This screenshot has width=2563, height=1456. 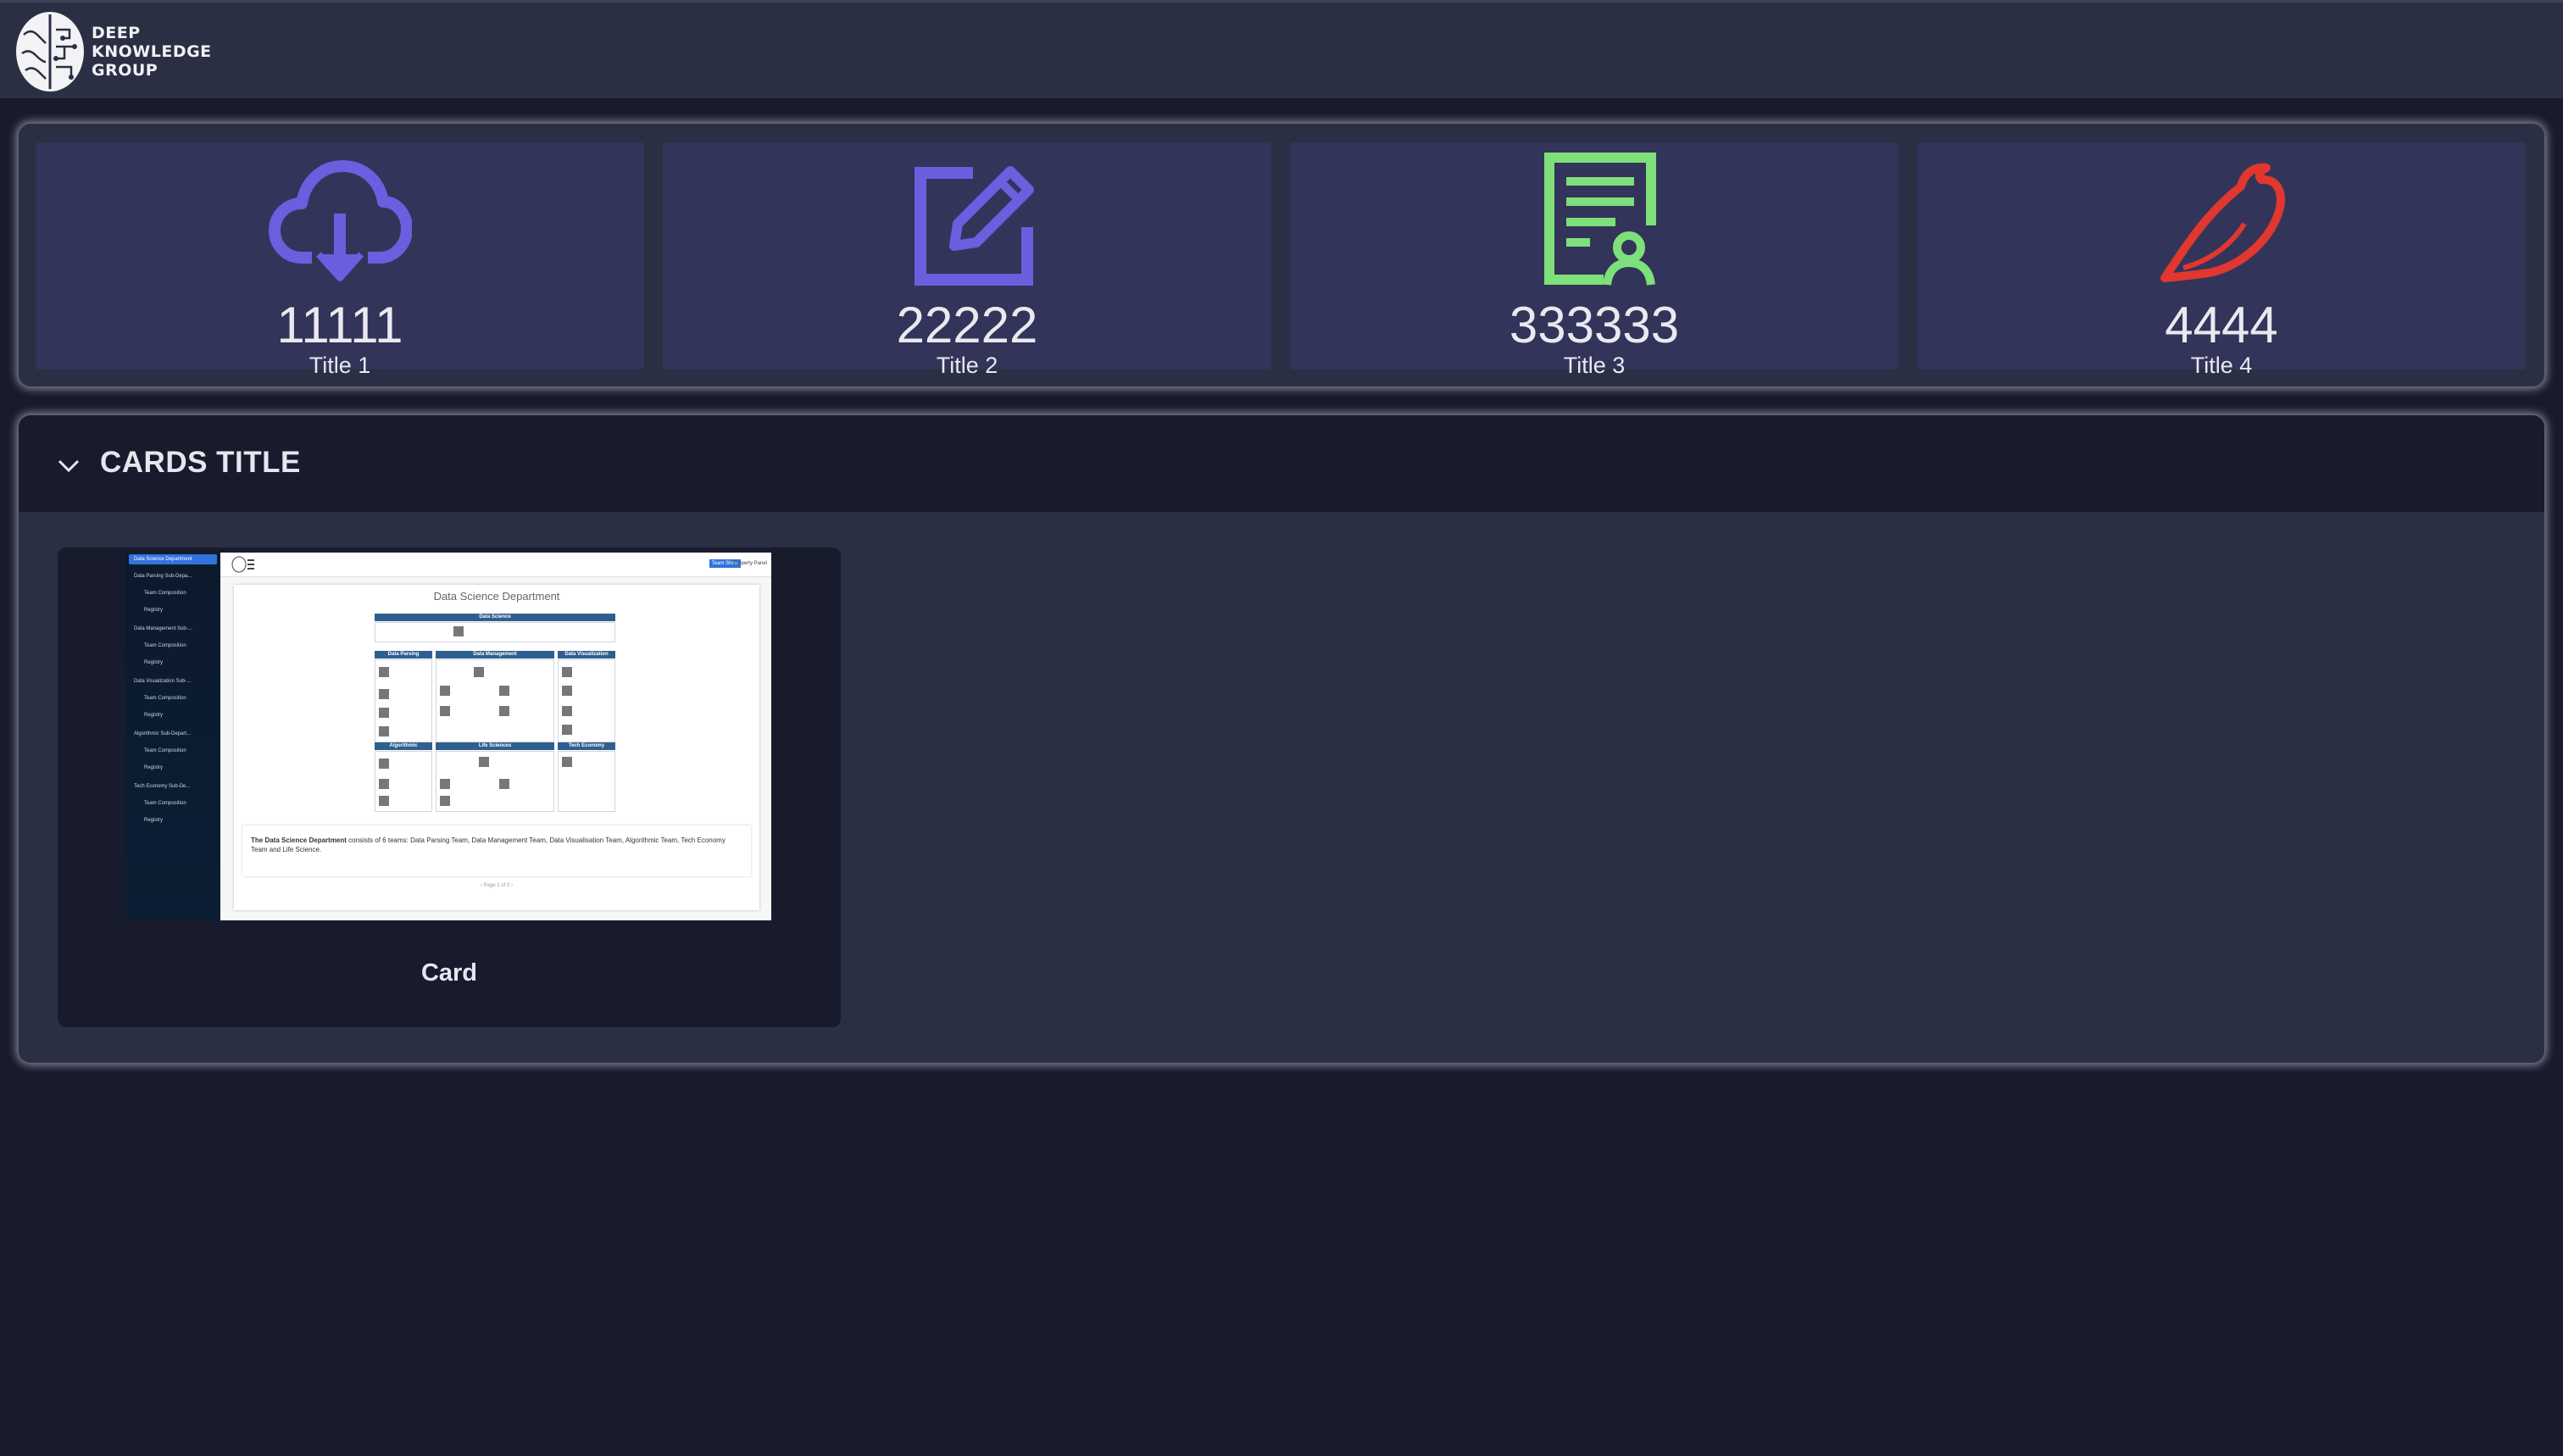 I want to click on brand-name-line-1: DEEP, so click(x=116, y=33).